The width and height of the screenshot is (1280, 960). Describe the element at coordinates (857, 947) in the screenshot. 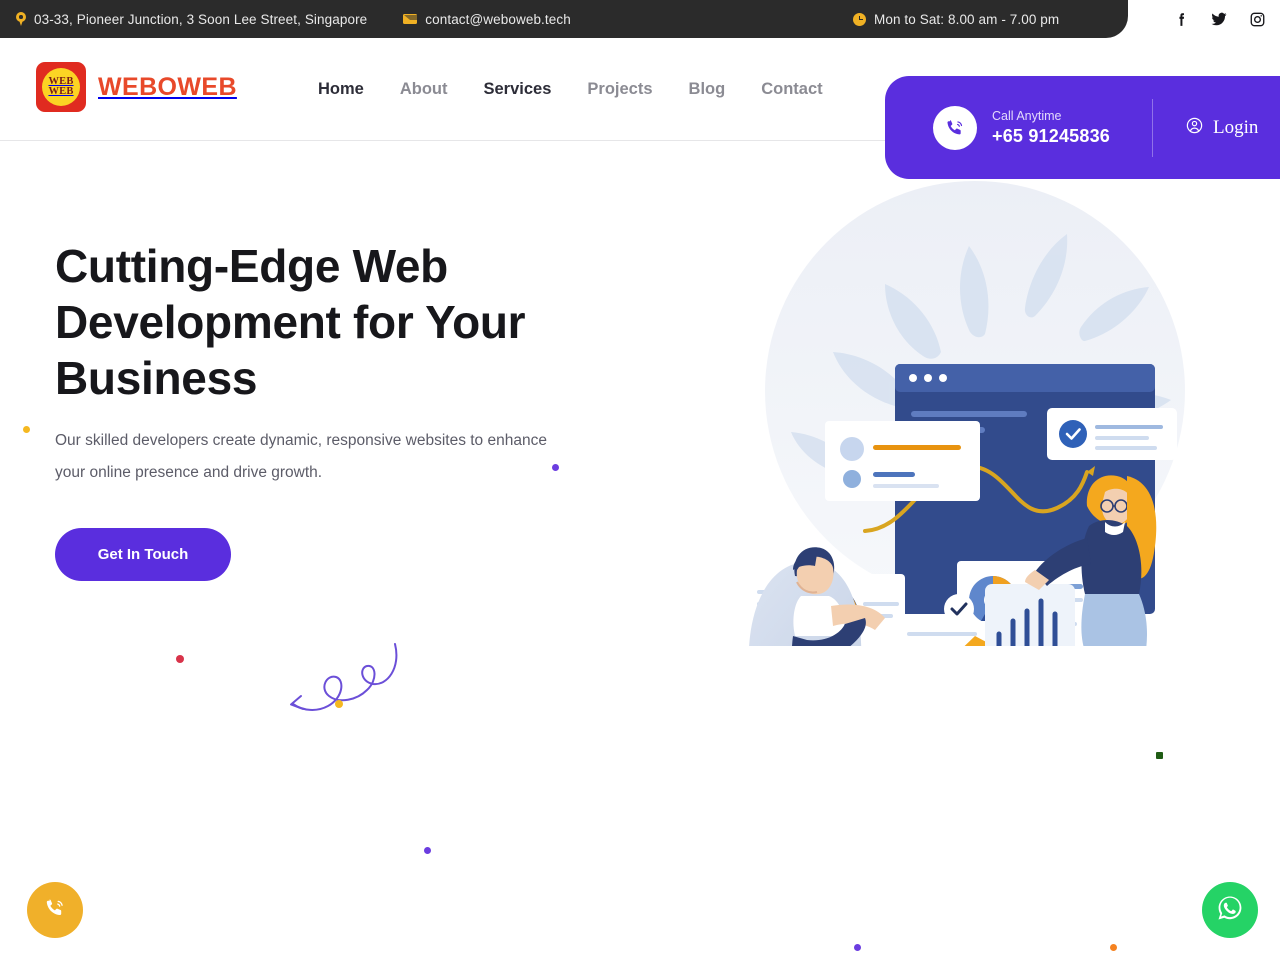

I see `dot-purple-bottom` at that location.